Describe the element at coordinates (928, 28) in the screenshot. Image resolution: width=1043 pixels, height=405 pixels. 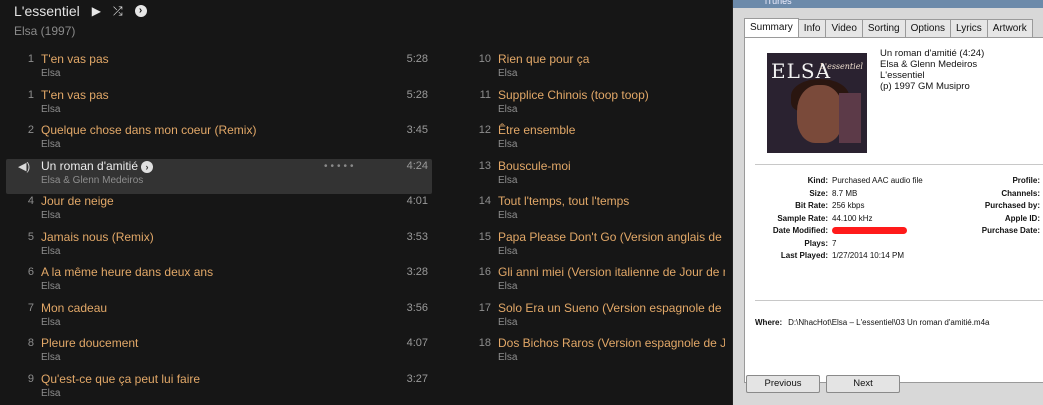
I see `tab-options: Options` at that location.